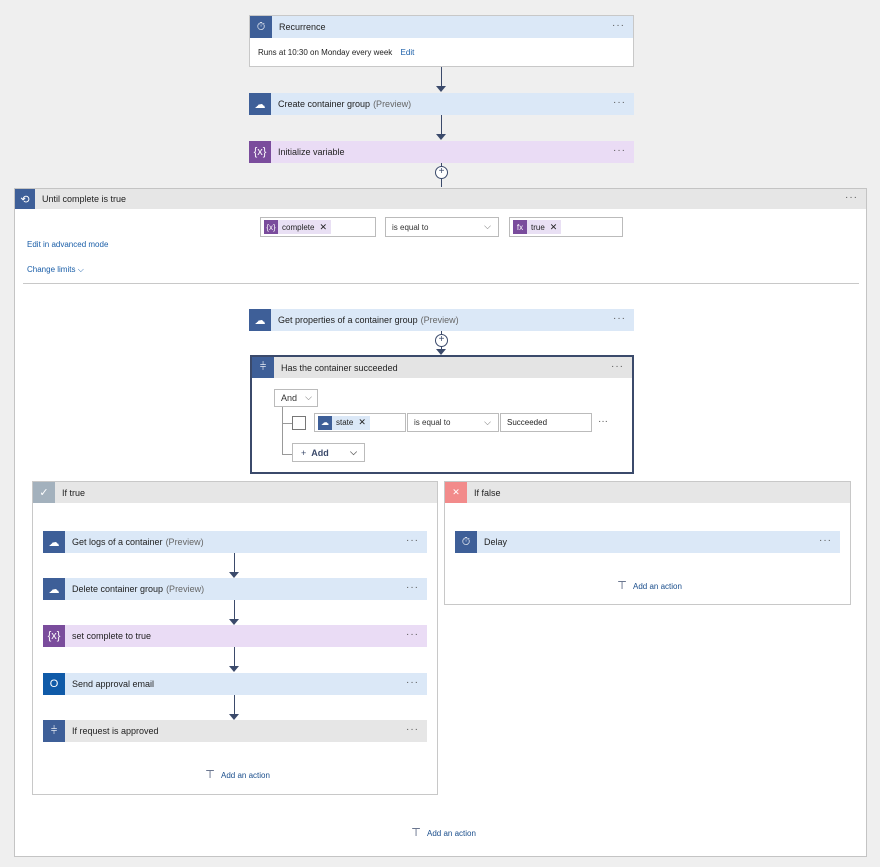 The image size is (880, 867). I want to click on condition-left-operand-field: ☁ state ✕, so click(360, 422).